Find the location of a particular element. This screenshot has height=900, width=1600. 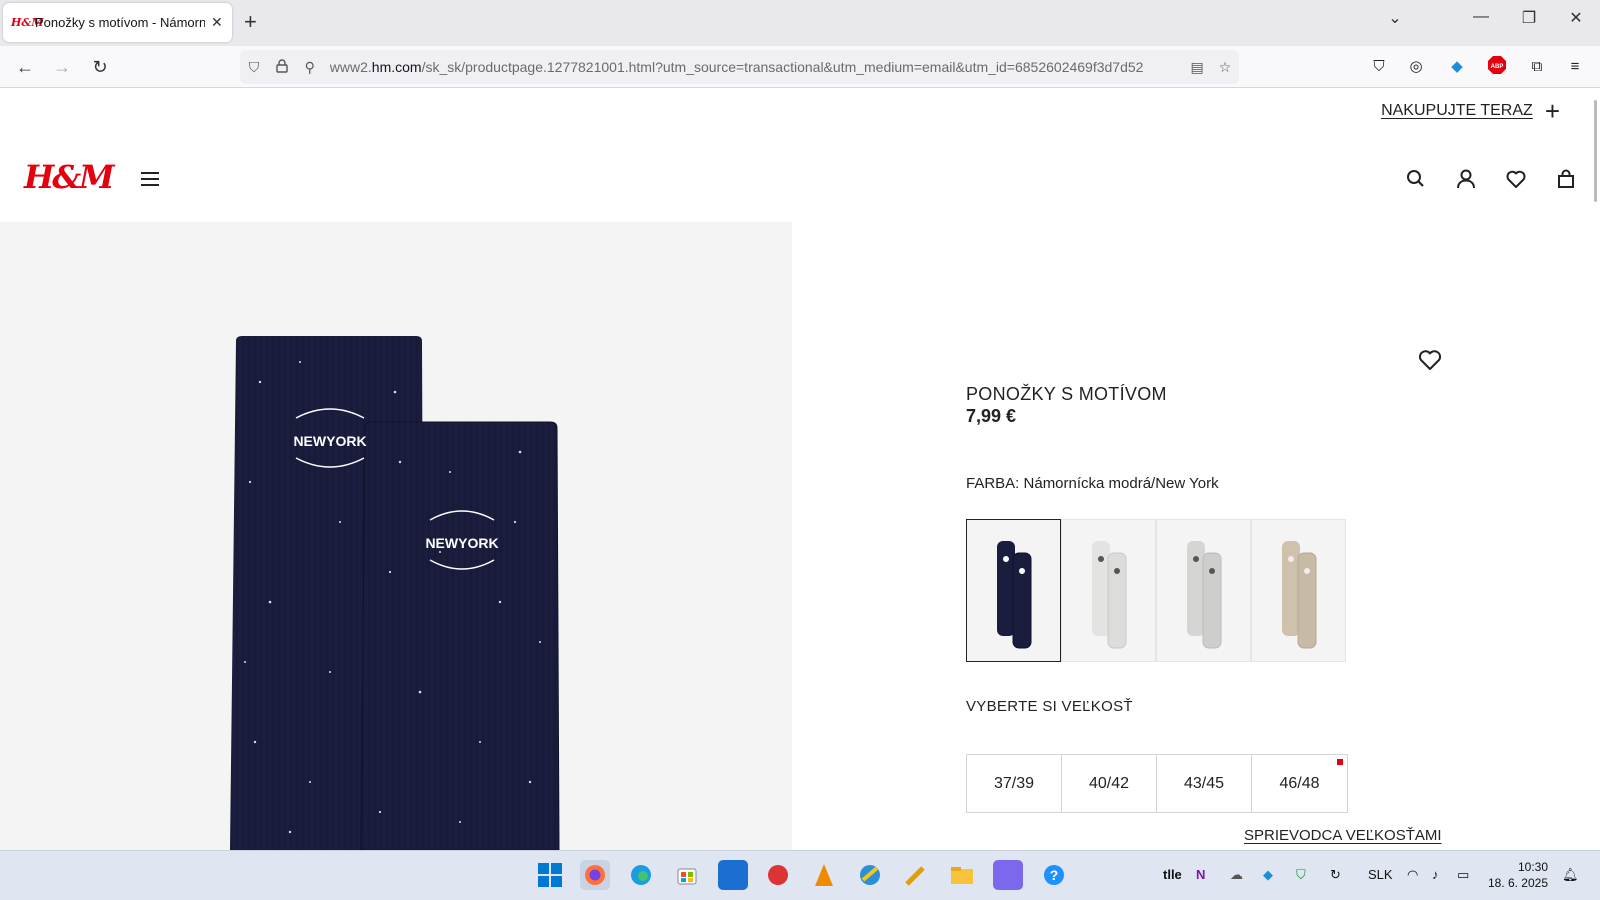

language-indicator: SLK is located at coordinates (1380, 874).